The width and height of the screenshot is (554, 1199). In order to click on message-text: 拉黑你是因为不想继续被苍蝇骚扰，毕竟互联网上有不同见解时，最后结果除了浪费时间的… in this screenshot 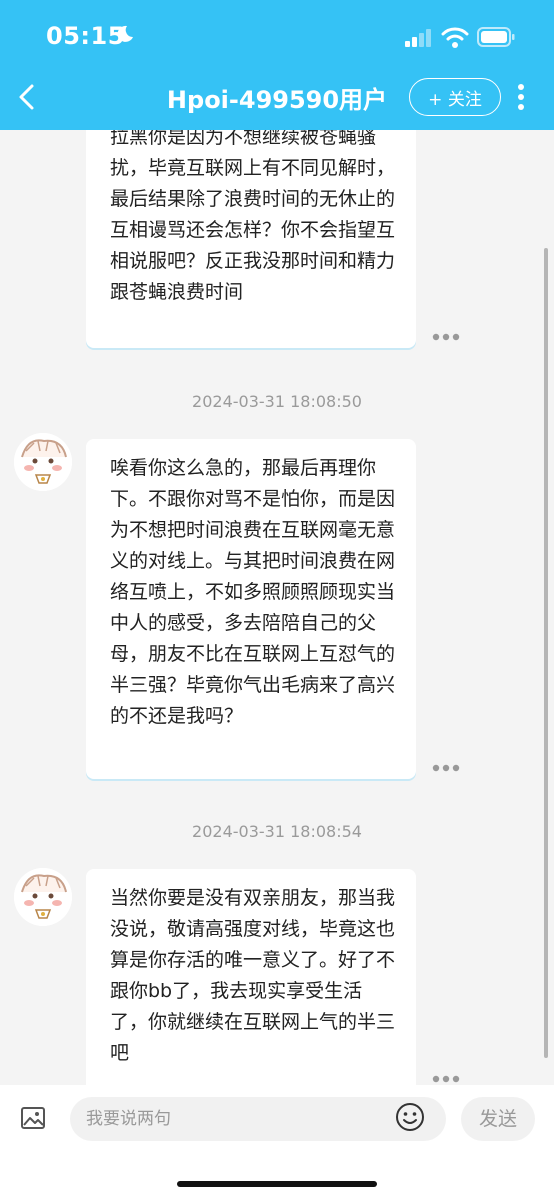, I will do `click(253, 216)`.